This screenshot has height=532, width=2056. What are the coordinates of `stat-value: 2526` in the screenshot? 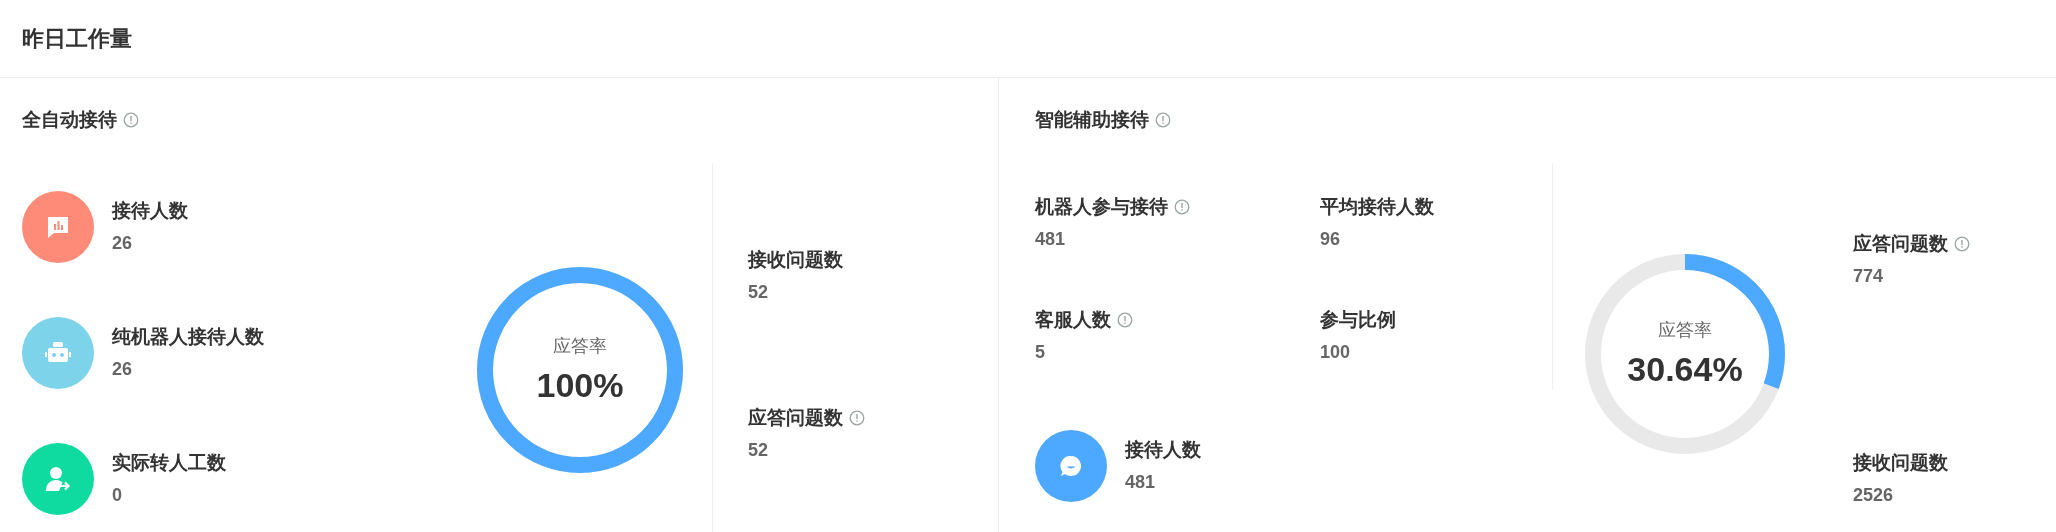 It's located at (1874, 495).